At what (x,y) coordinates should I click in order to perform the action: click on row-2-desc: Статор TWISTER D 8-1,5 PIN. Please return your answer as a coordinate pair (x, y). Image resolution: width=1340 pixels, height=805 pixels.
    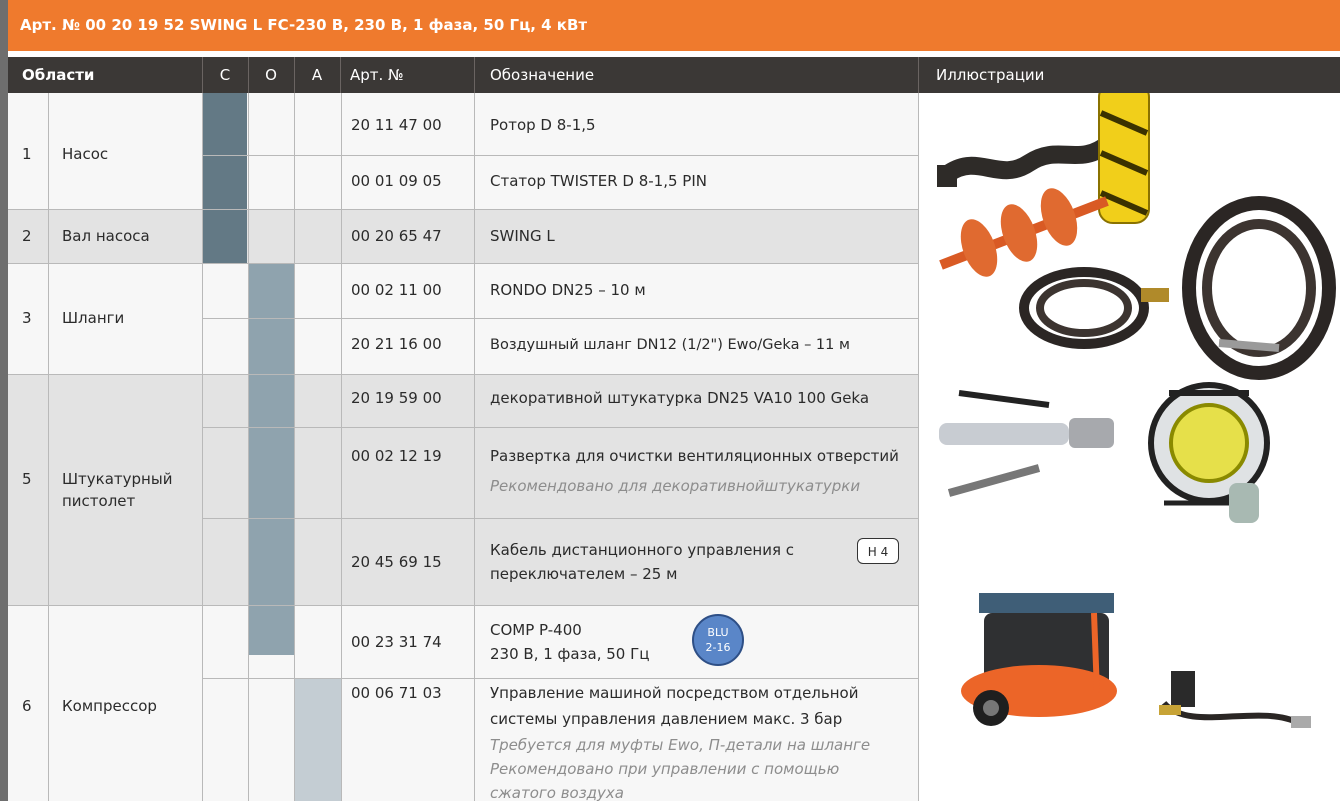
    Looking at the image, I should click on (598, 181).